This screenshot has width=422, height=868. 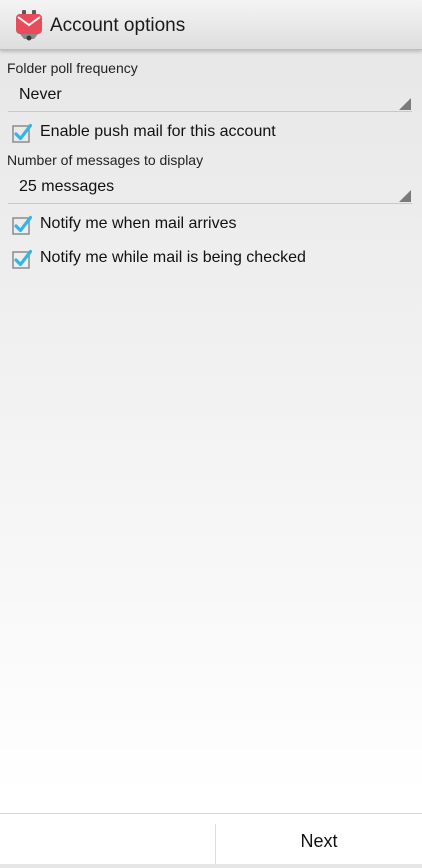 I want to click on action-bar: Account options, so click(x=211, y=25).